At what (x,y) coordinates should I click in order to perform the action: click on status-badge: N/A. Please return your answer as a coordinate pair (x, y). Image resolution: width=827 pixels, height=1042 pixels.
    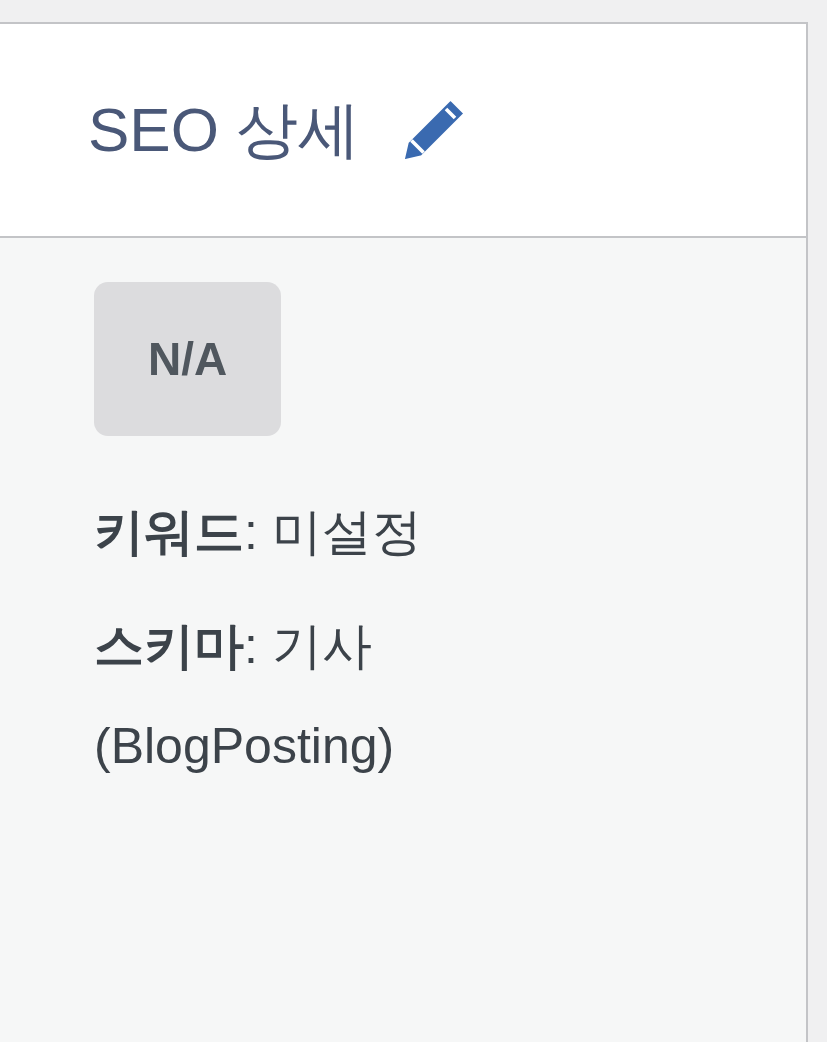
    Looking at the image, I should click on (188, 359).